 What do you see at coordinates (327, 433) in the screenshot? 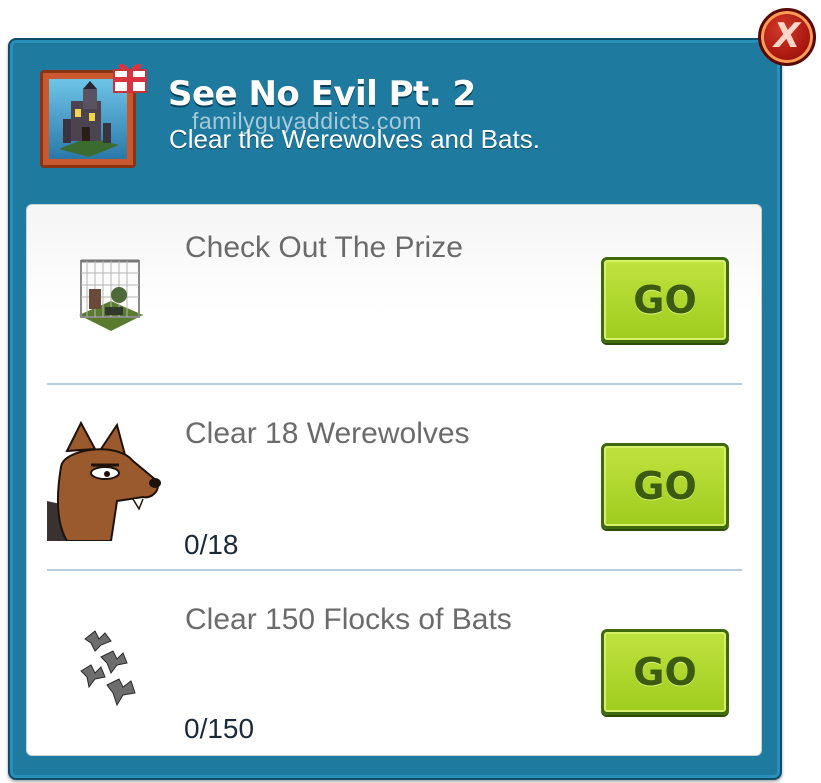
I see `task-label: Clear 18 Werewolves` at bounding box center [327, 433].